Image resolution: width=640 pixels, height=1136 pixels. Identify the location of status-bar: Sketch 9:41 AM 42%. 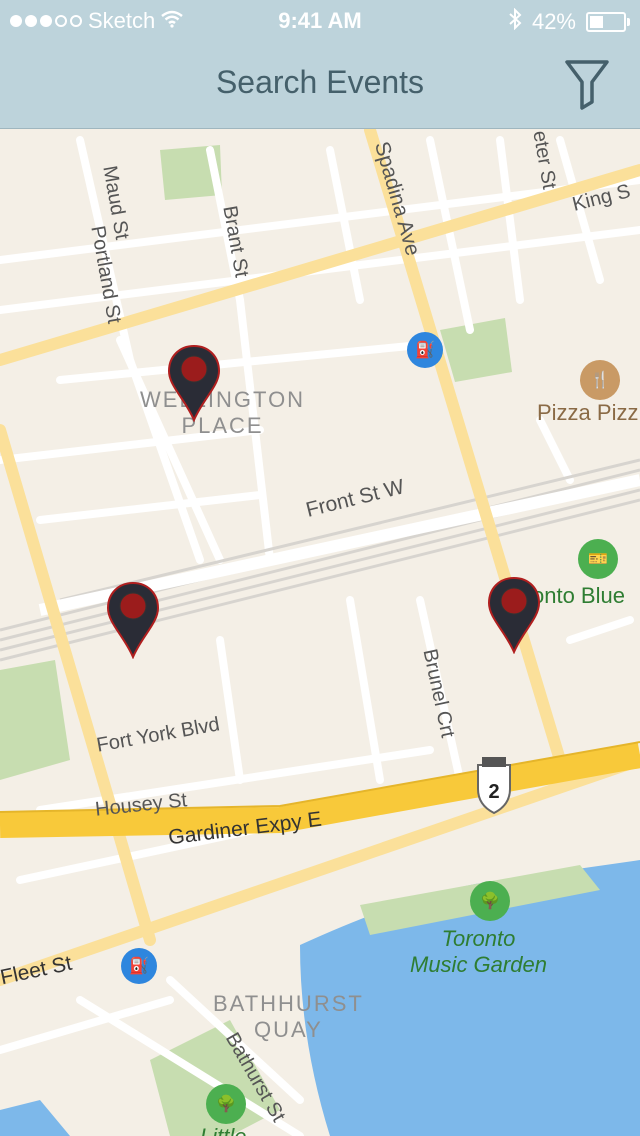
(320, 20).